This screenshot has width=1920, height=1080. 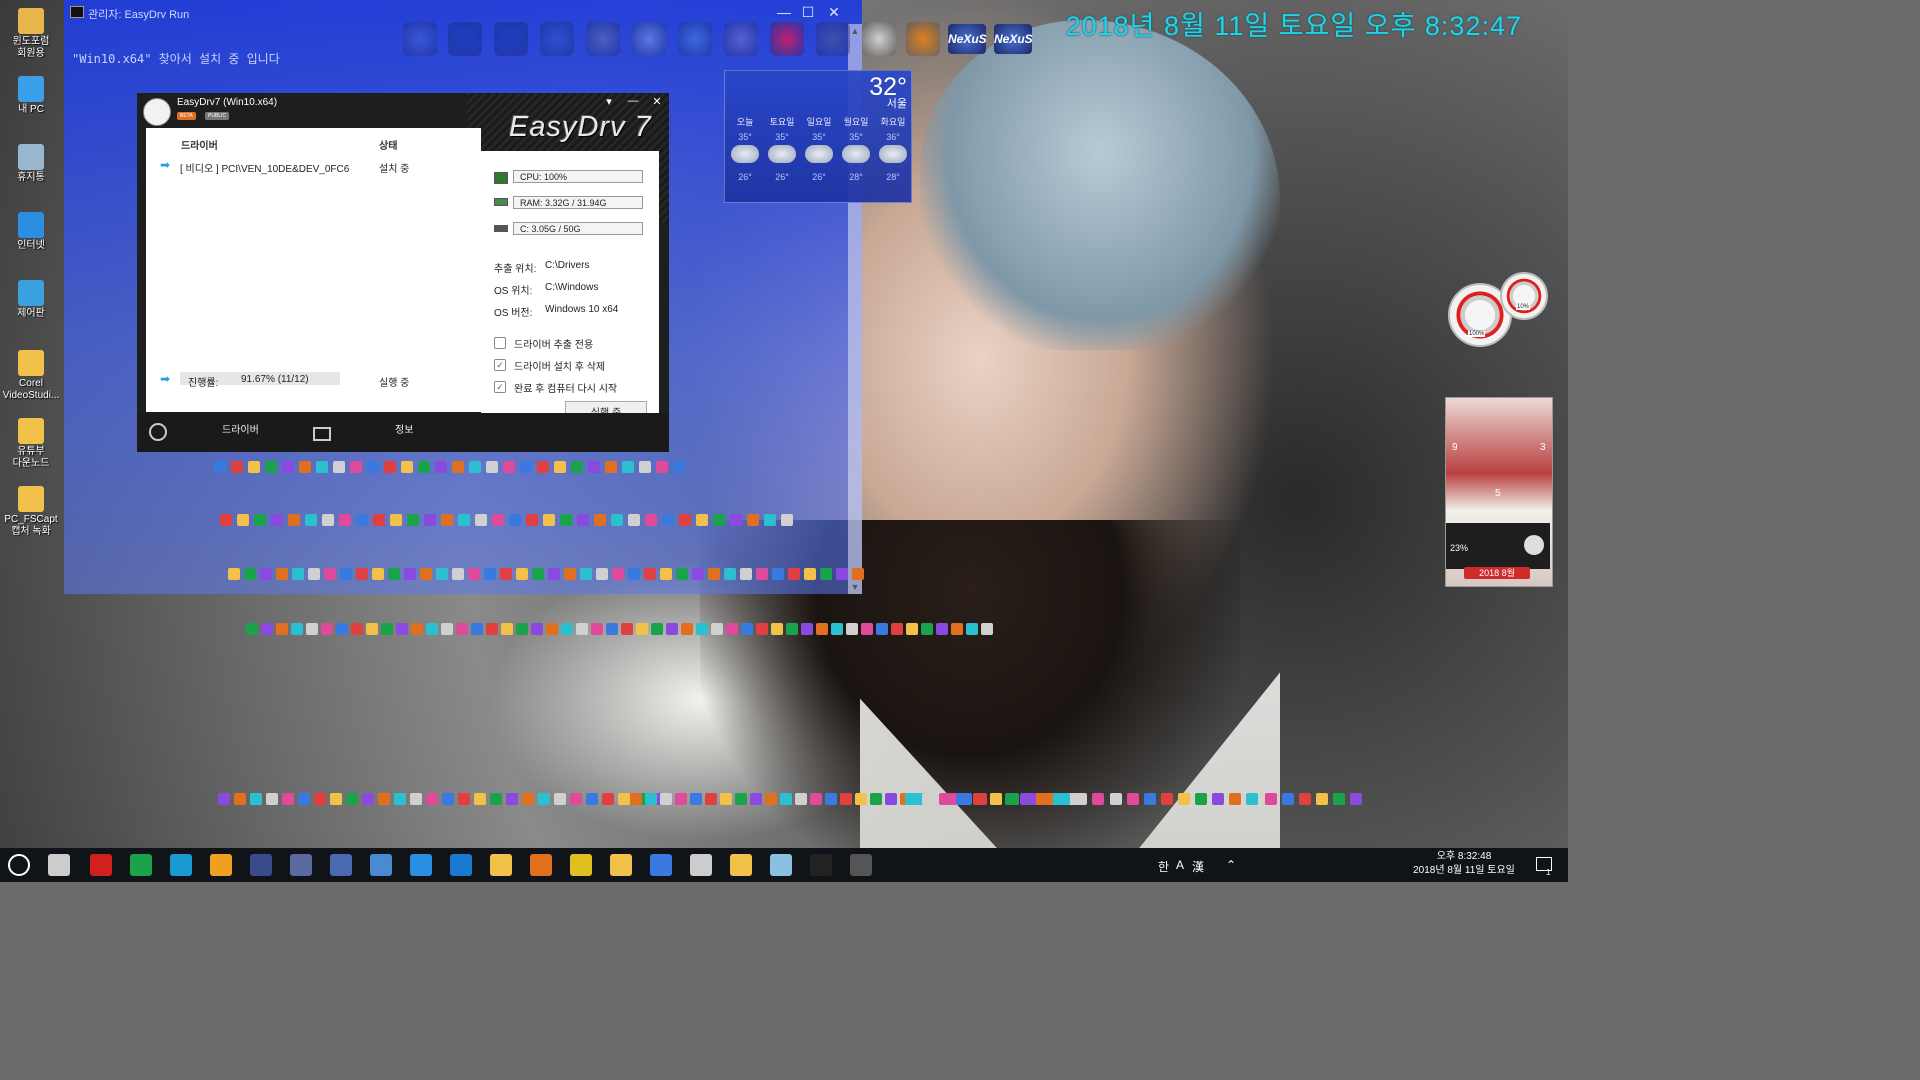 What do you see at coordinates (603, 39) in the screenshot?
I see `speaker-icon` at bounding box center [603, 39].